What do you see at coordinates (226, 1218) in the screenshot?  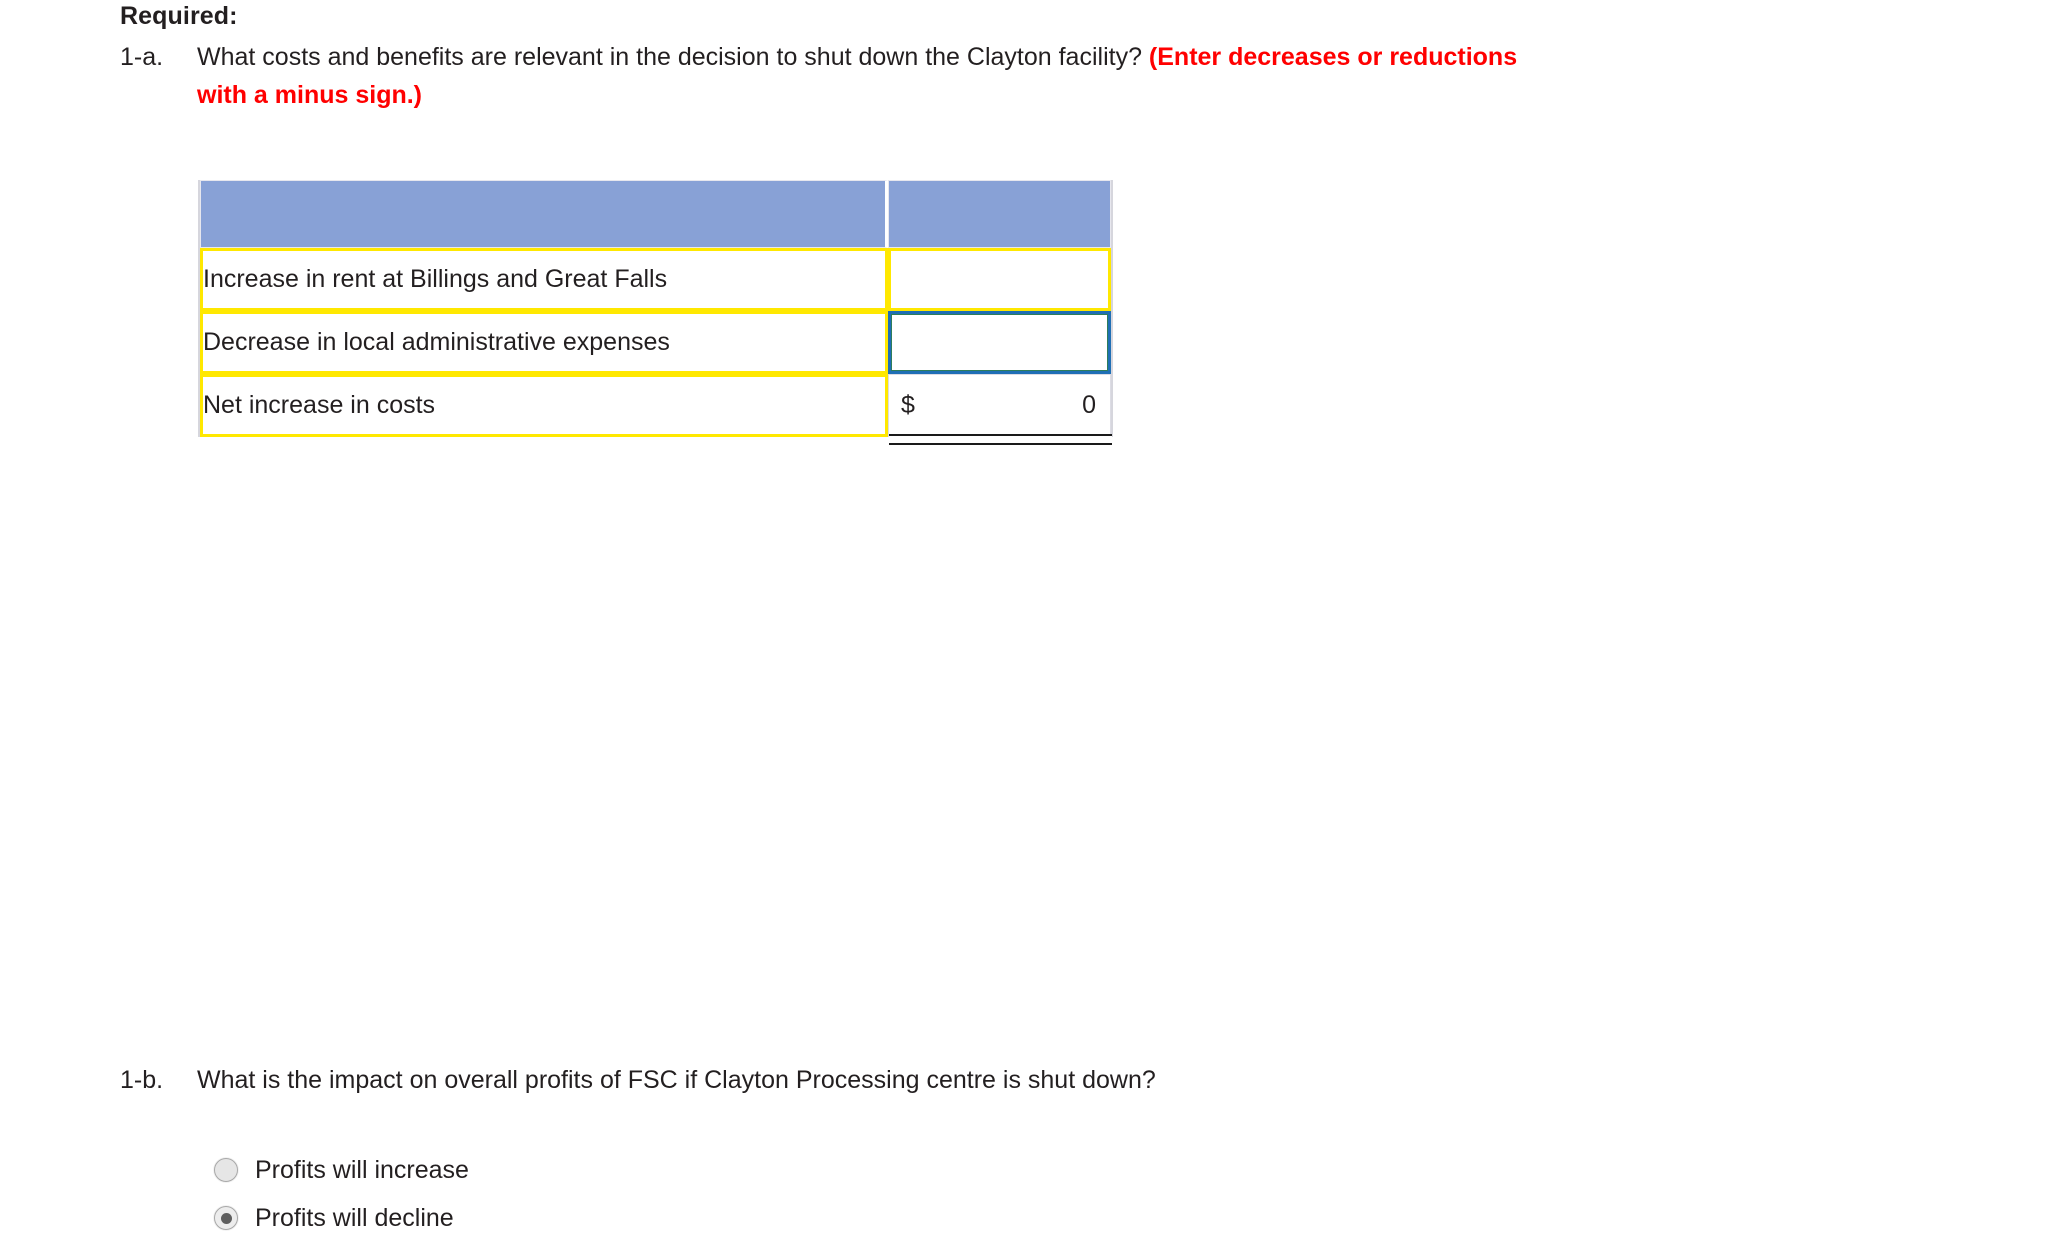 I see `radio-checked-icon` at bounding box center [226, 1218].